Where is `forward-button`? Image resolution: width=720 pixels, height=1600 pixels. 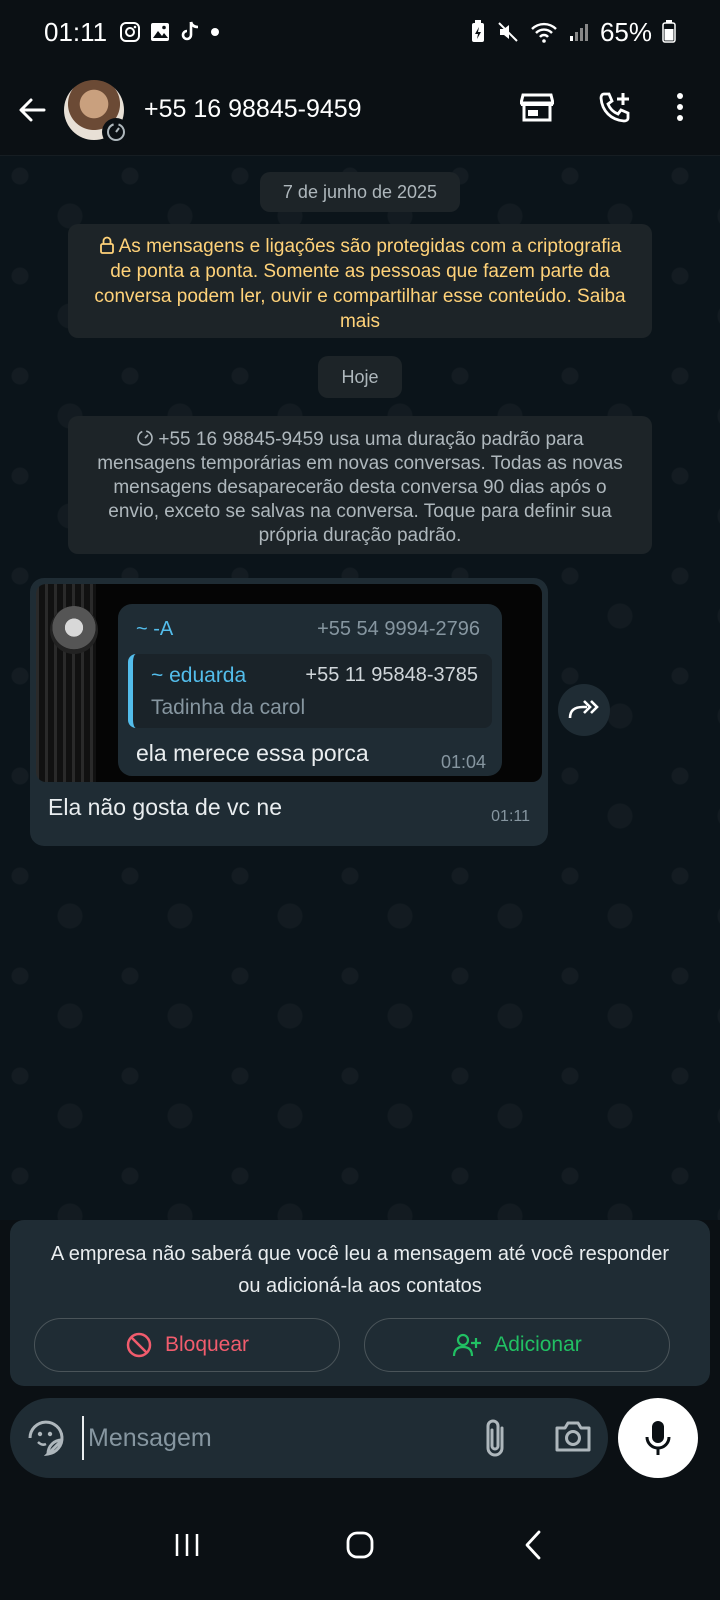 forward-button is located at coordinates (584, 710).